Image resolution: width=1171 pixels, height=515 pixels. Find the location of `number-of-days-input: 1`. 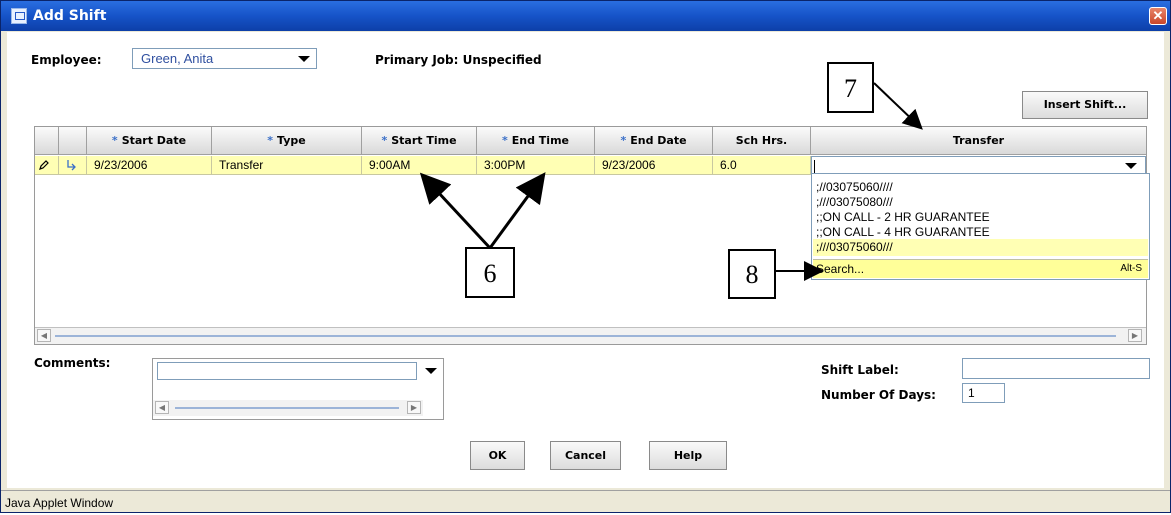

number-of-days-input: 1 is located at coordinates (983, 393).